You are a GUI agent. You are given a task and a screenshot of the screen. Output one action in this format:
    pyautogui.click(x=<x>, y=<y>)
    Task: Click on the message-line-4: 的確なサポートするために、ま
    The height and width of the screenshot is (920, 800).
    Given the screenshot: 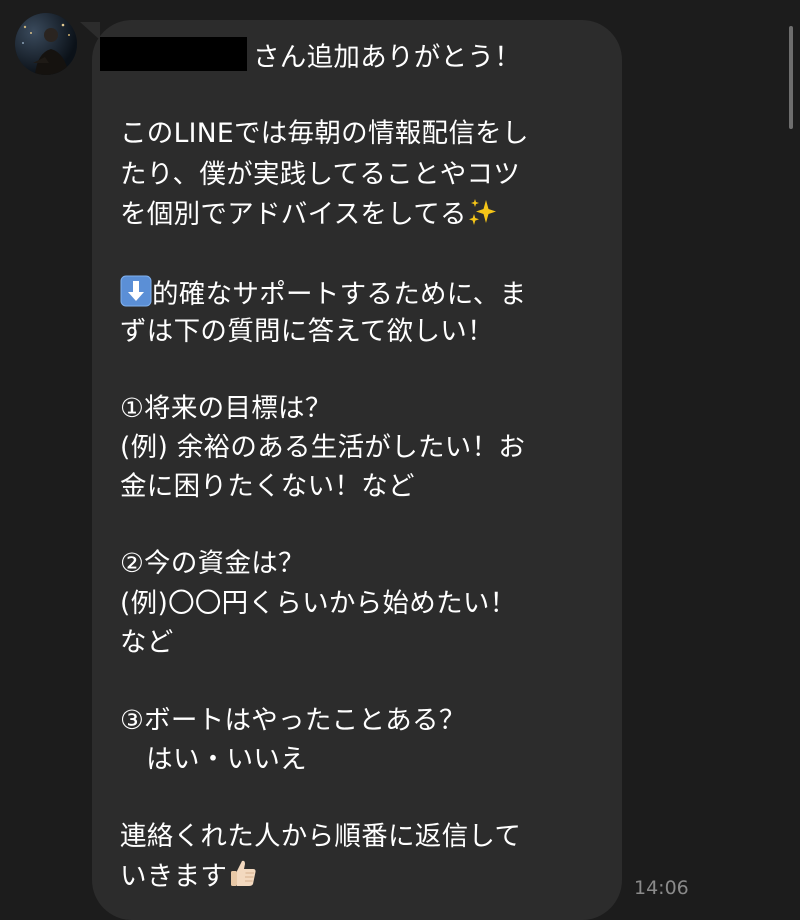 What is the action you would take?
    pyautogui.click(x=323, y=296)
    